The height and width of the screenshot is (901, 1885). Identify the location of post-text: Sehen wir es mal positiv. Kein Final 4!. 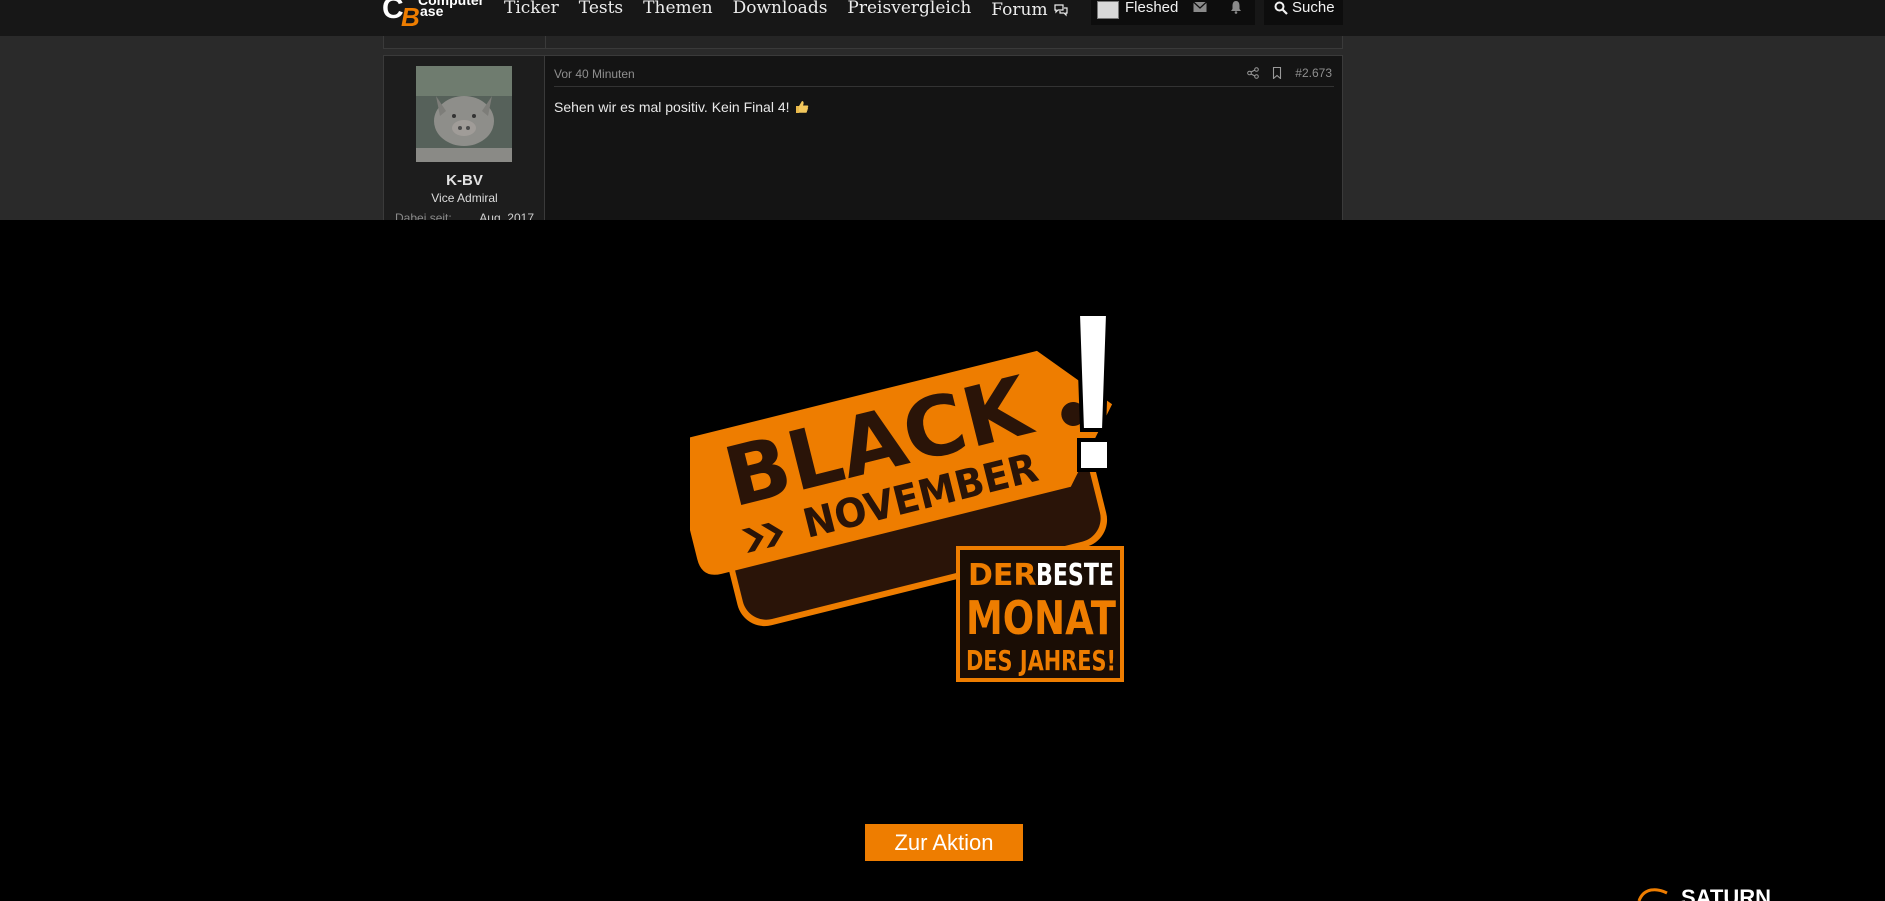
(672, 107).